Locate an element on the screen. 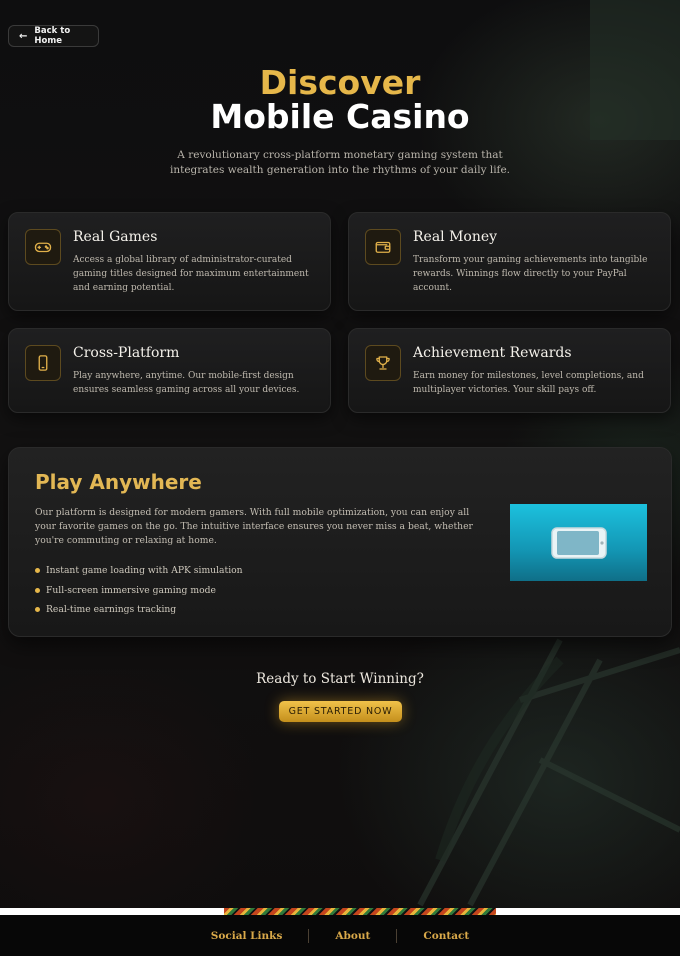 The width and height of the screenshot is (680, 956). footer-link-about: About is located at coordinates (352, 936).